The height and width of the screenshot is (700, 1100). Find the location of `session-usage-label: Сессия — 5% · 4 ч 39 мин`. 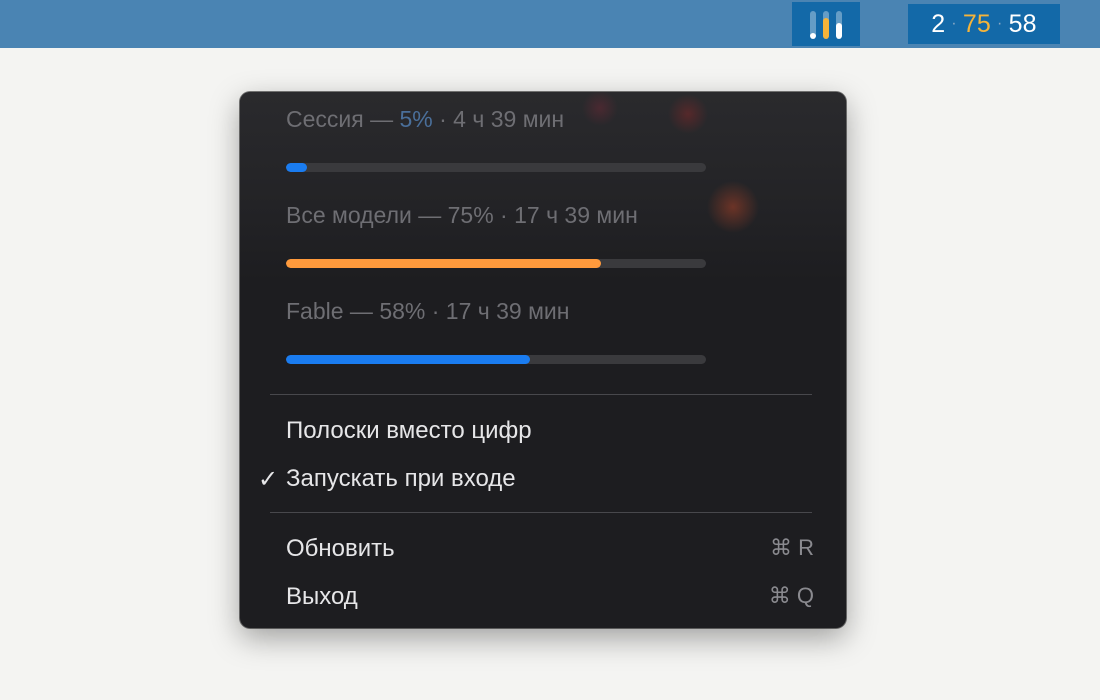

session-usage-label: Сессия — 5% · 4 ч 39 мин is located at coordinates (425, 119).